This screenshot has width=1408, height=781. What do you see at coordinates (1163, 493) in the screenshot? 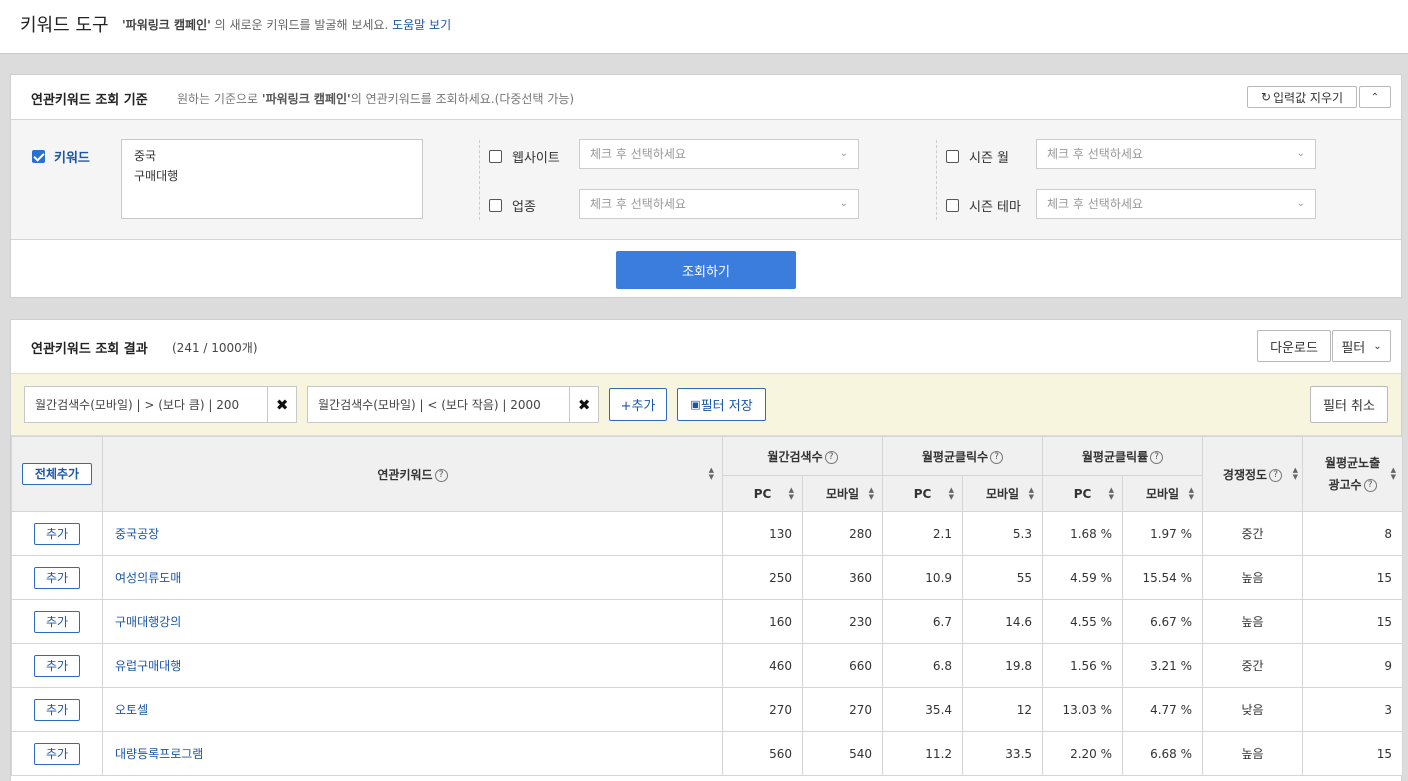
I see `ctr-mobile-header: 모바일 ▲ ▼` at bounding box center [1163, 493].